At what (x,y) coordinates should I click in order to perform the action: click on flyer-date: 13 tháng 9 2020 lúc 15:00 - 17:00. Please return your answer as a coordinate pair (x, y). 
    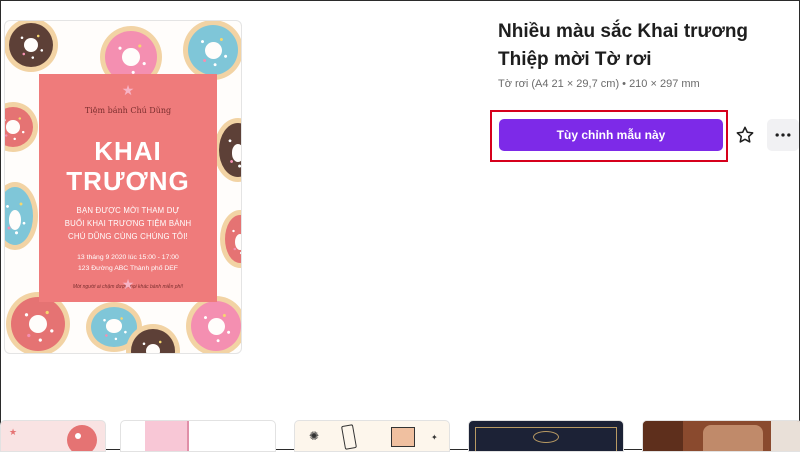
    Looking at the image, I should click on (128, 257).